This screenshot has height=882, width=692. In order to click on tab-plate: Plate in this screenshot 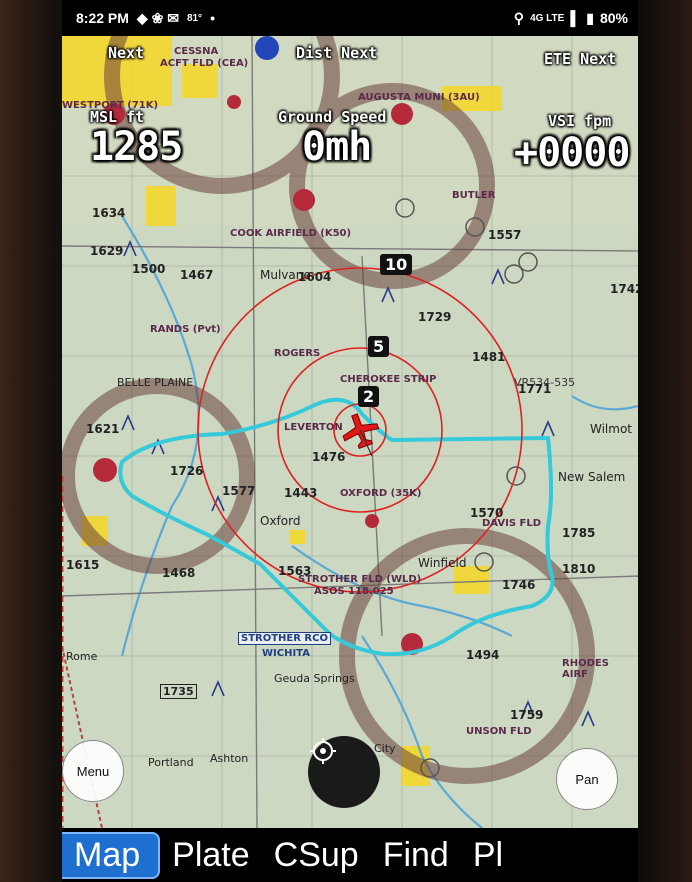, I will do `click(211, 855)`.